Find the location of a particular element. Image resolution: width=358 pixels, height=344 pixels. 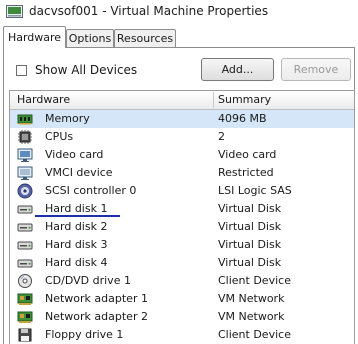

column-header-hardware: Hardware is located at coordinates (43, 100).